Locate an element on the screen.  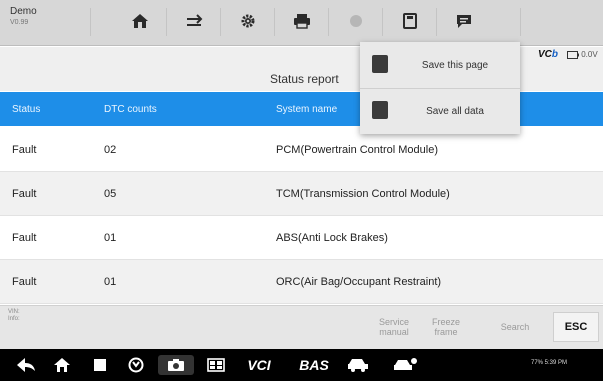
screenshot-button is located at coordinates (356, 21).